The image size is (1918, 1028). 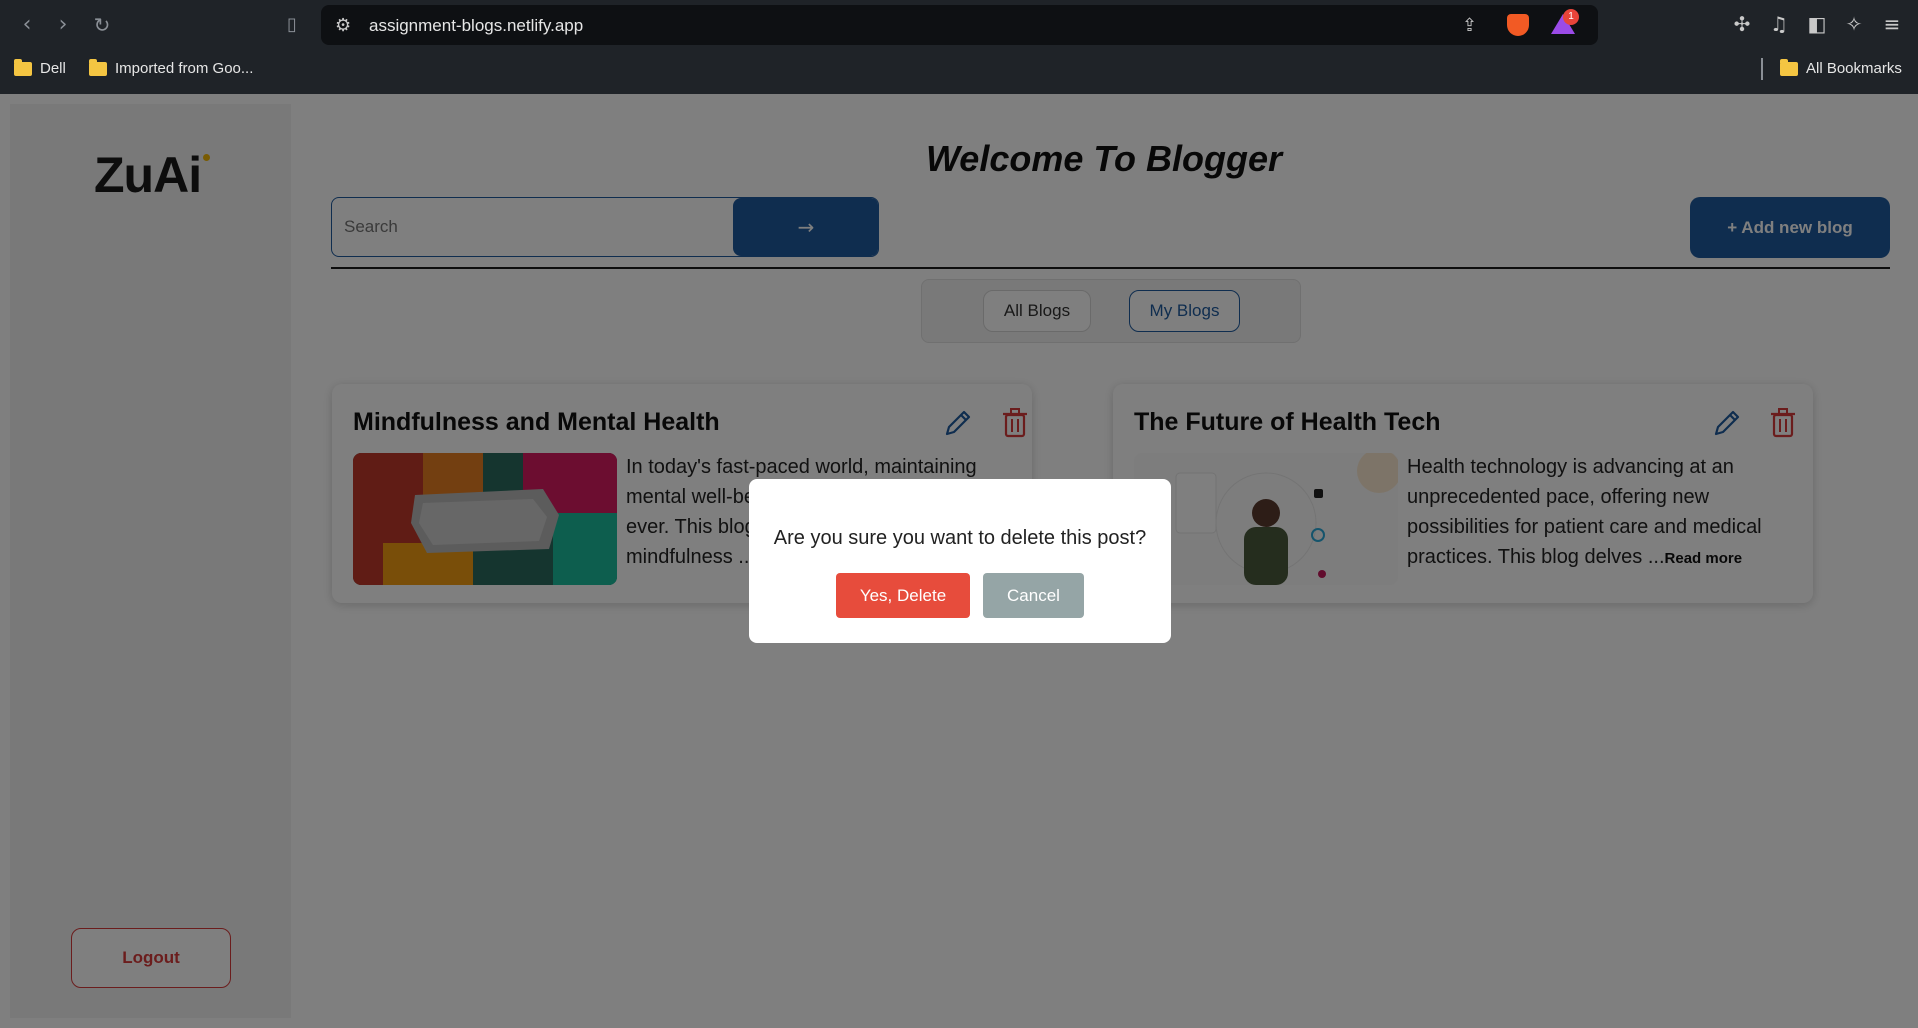 I want to click on bookmark-folder-dell: Dell, so click(x=40, y=67).